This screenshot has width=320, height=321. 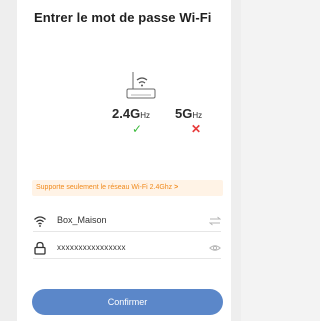 What do you see at coordinates (127, 302) in the screenshot?
I see `confirm-button: Confirmer` at bounding box center [127, 302].